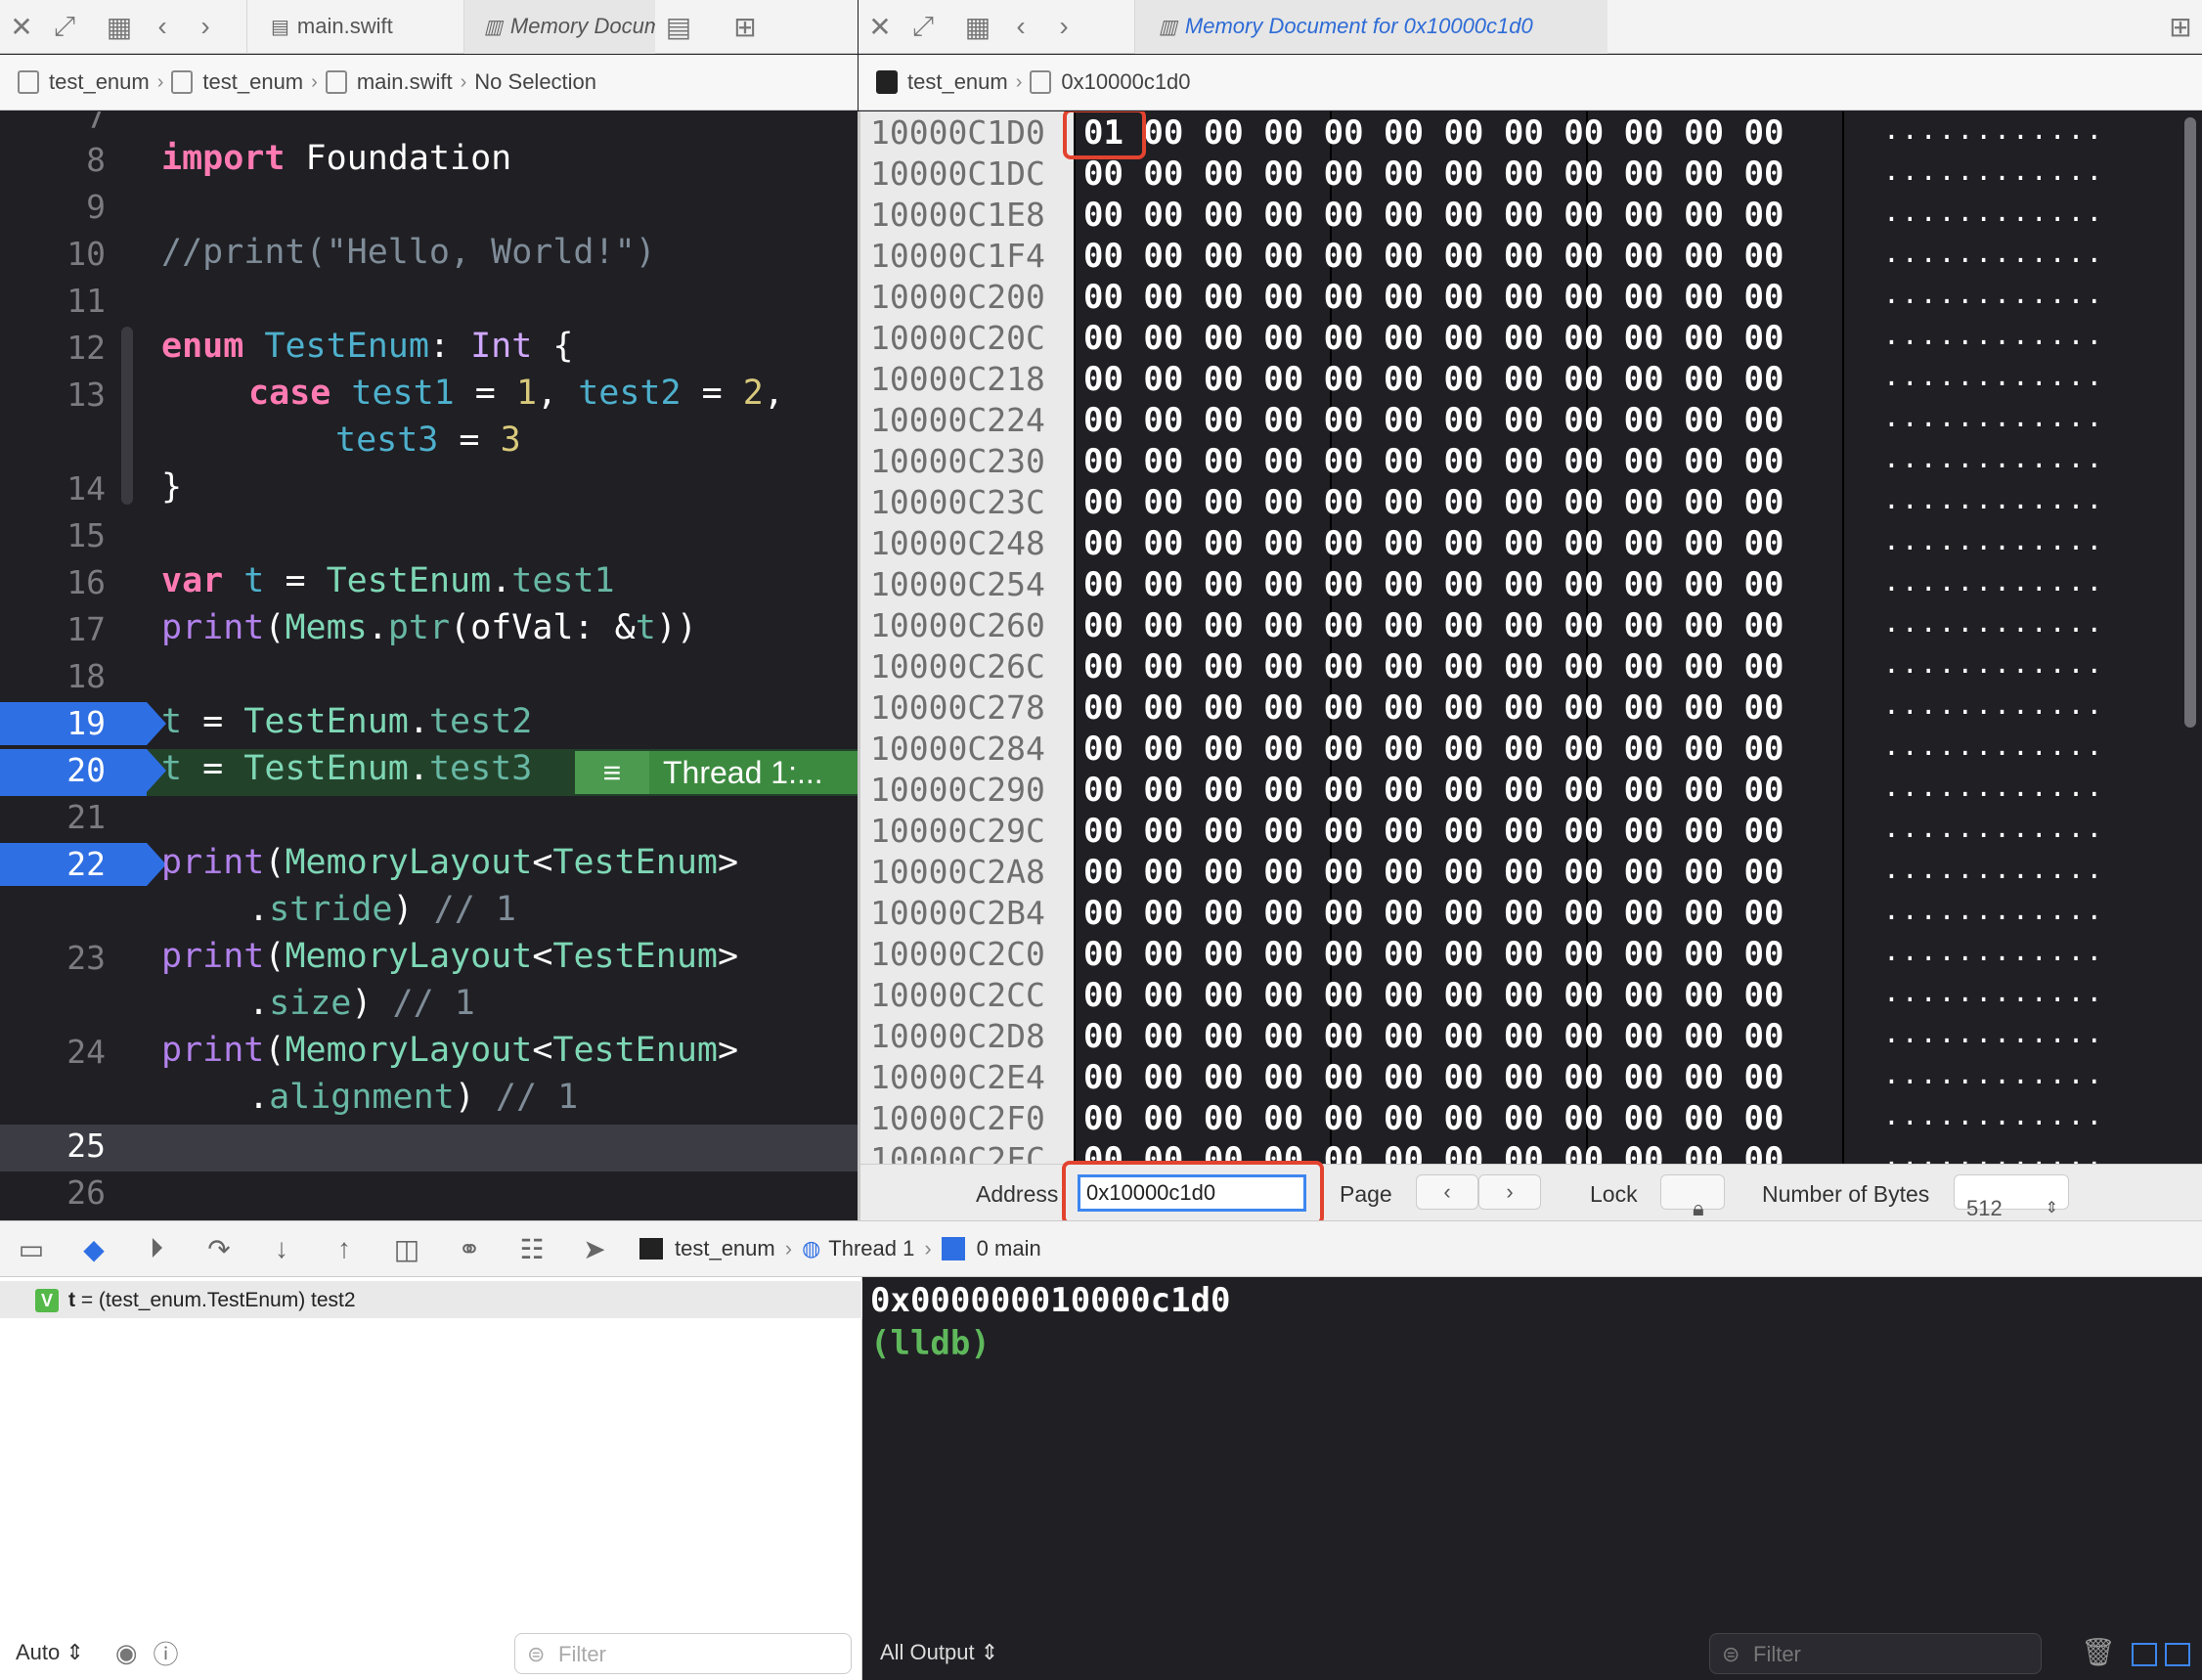  I want to click on info-icon: ⓘ, so click(166, 1653).